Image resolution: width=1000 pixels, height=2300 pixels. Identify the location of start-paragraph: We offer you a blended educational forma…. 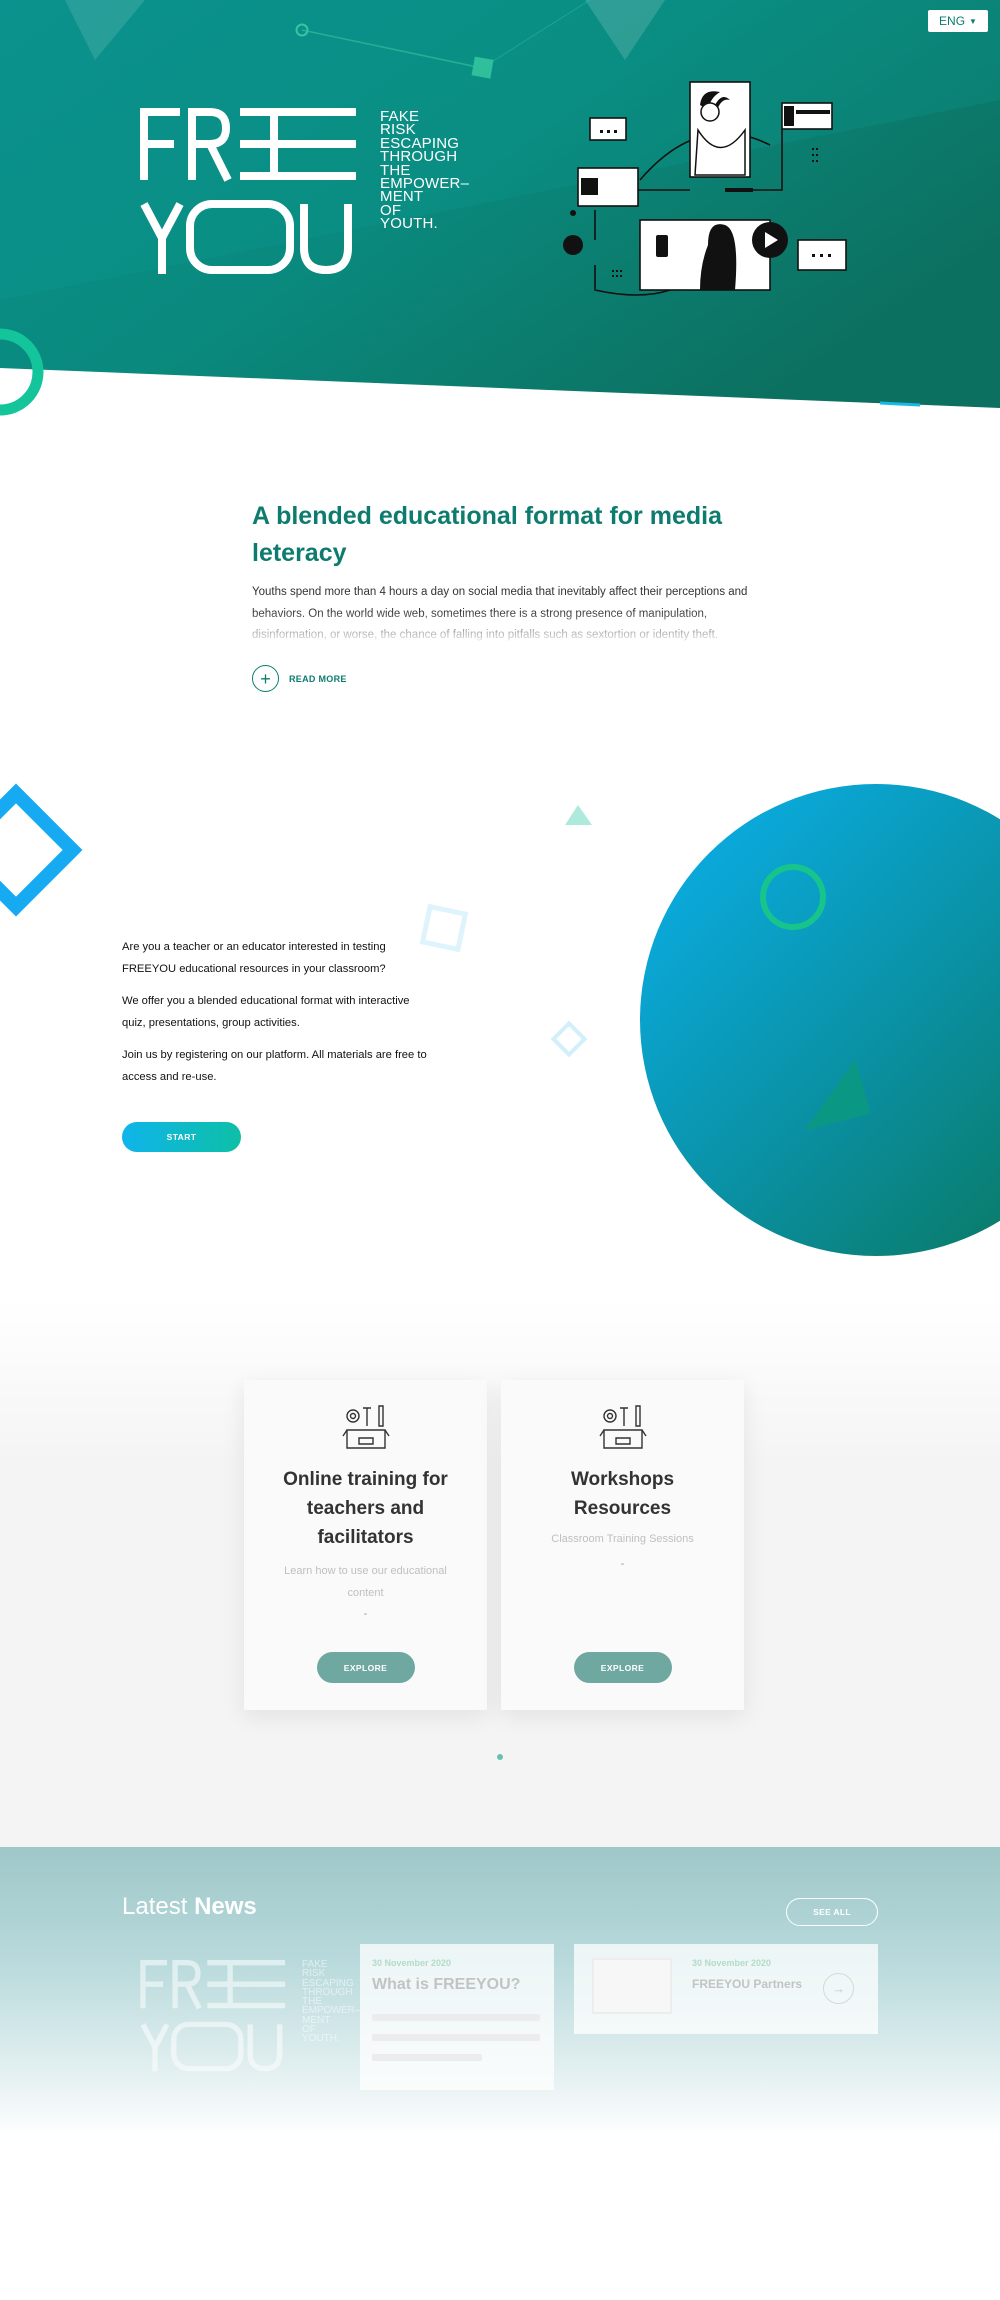
(266, 1012).